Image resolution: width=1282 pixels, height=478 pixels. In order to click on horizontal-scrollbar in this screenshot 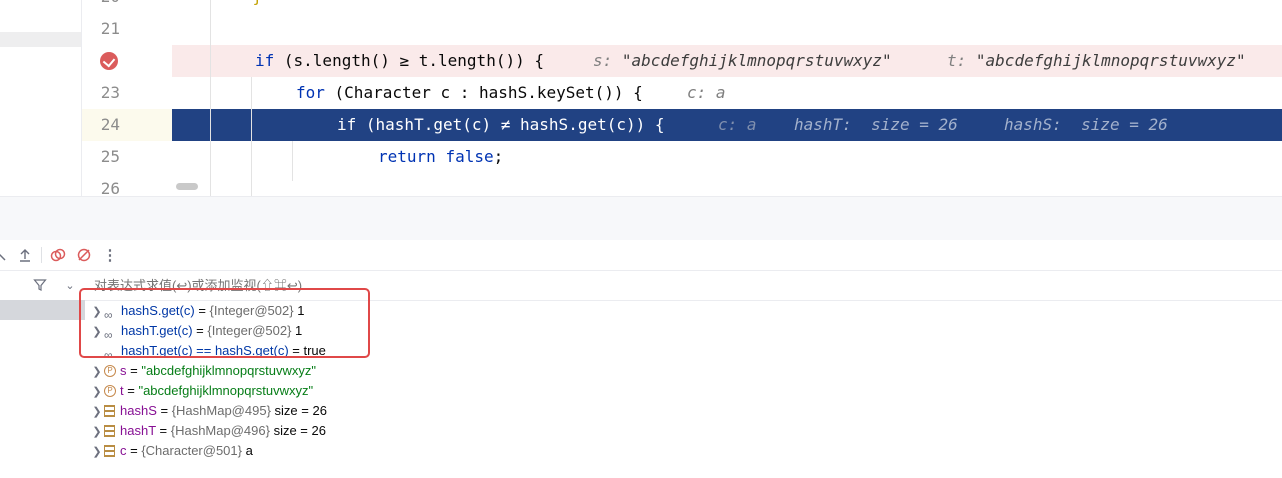, I will do `click(187, 186)`.